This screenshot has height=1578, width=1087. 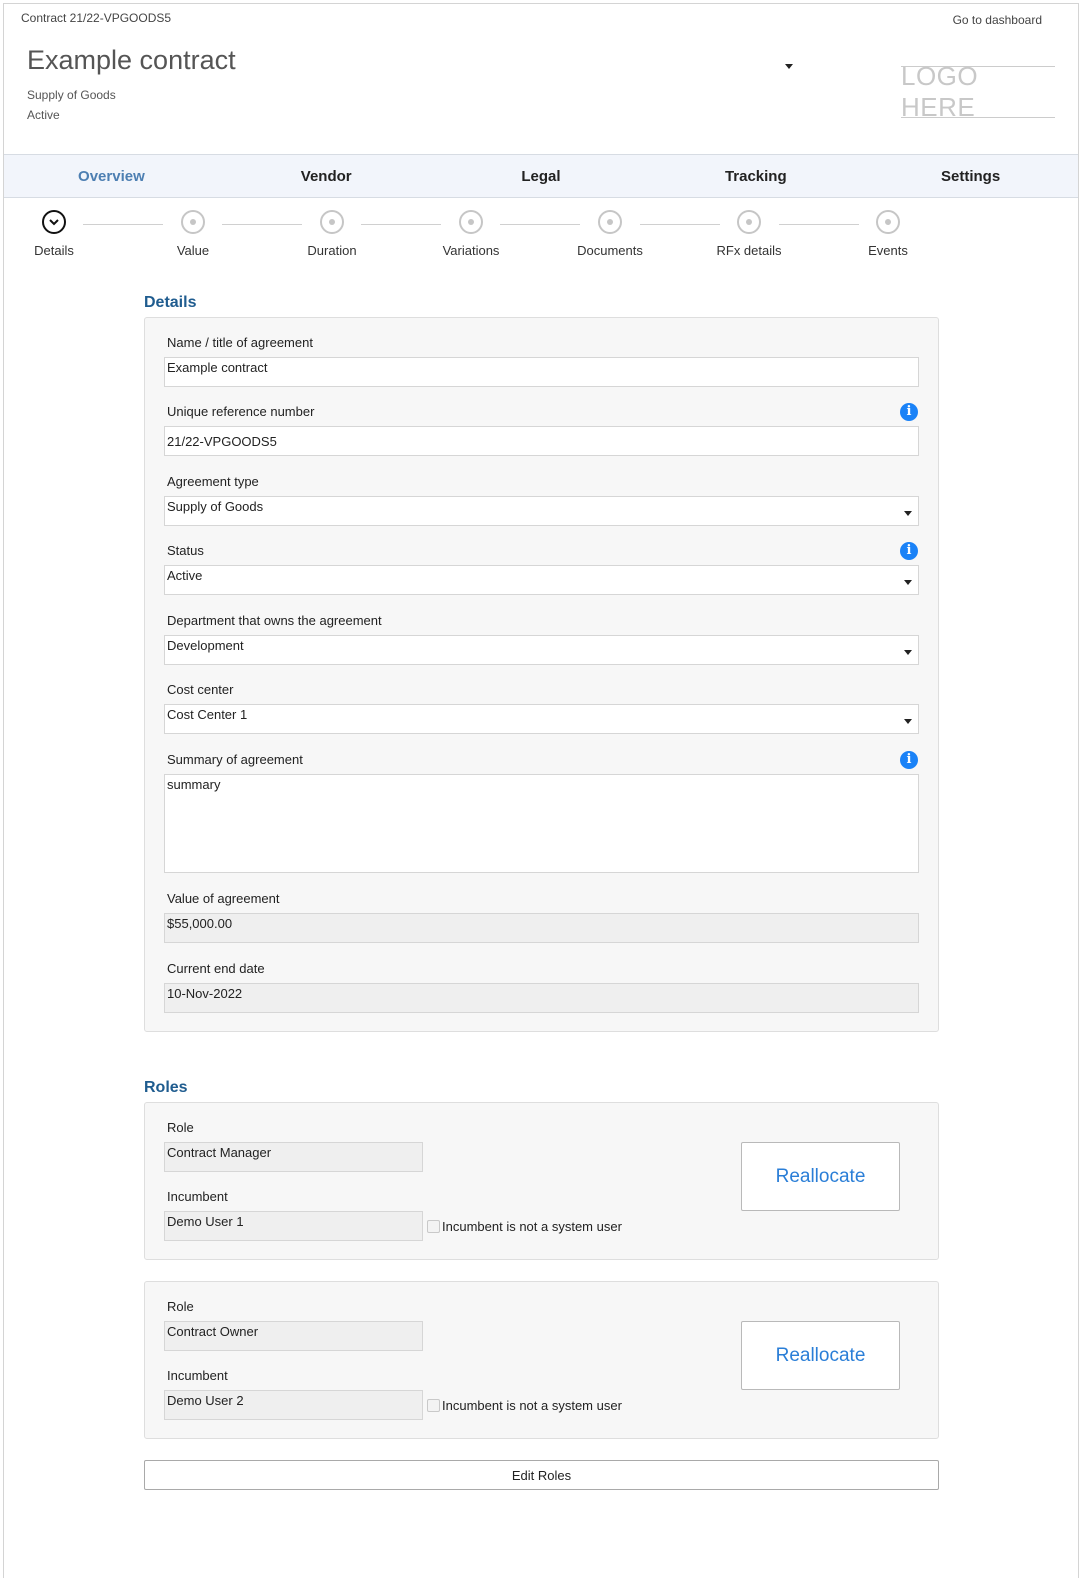 What do you see at coordinates (43, 115) in the screenshot?
I see `contract-status-subtitle: Active` at bounding box center [43, 115].